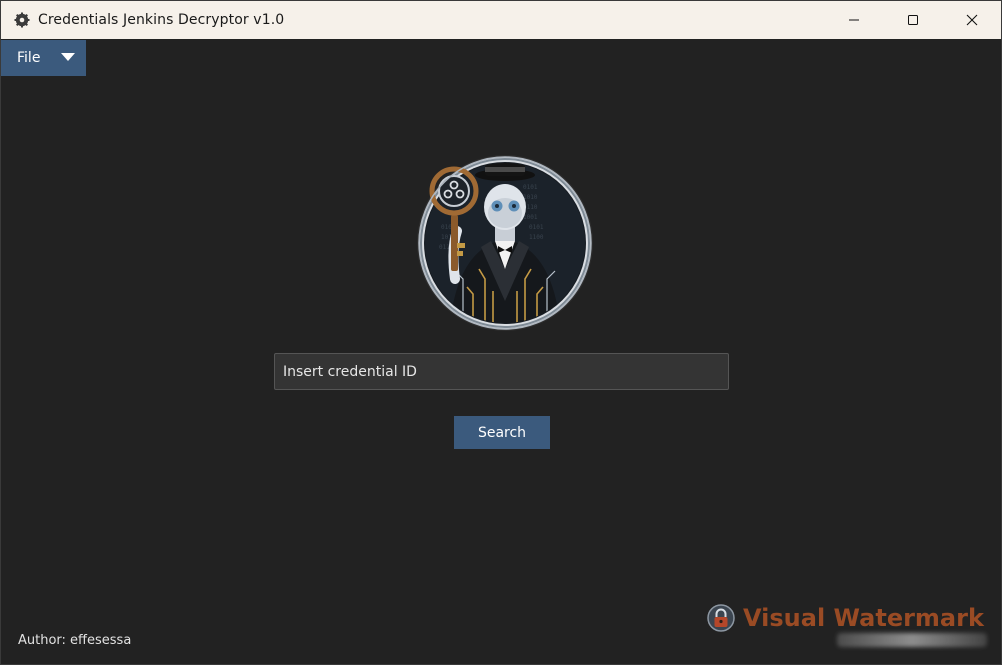 Image resolution: width=1002 pixels, height=665 pixels. I want to click on maximize-icon, so click(912, 20).